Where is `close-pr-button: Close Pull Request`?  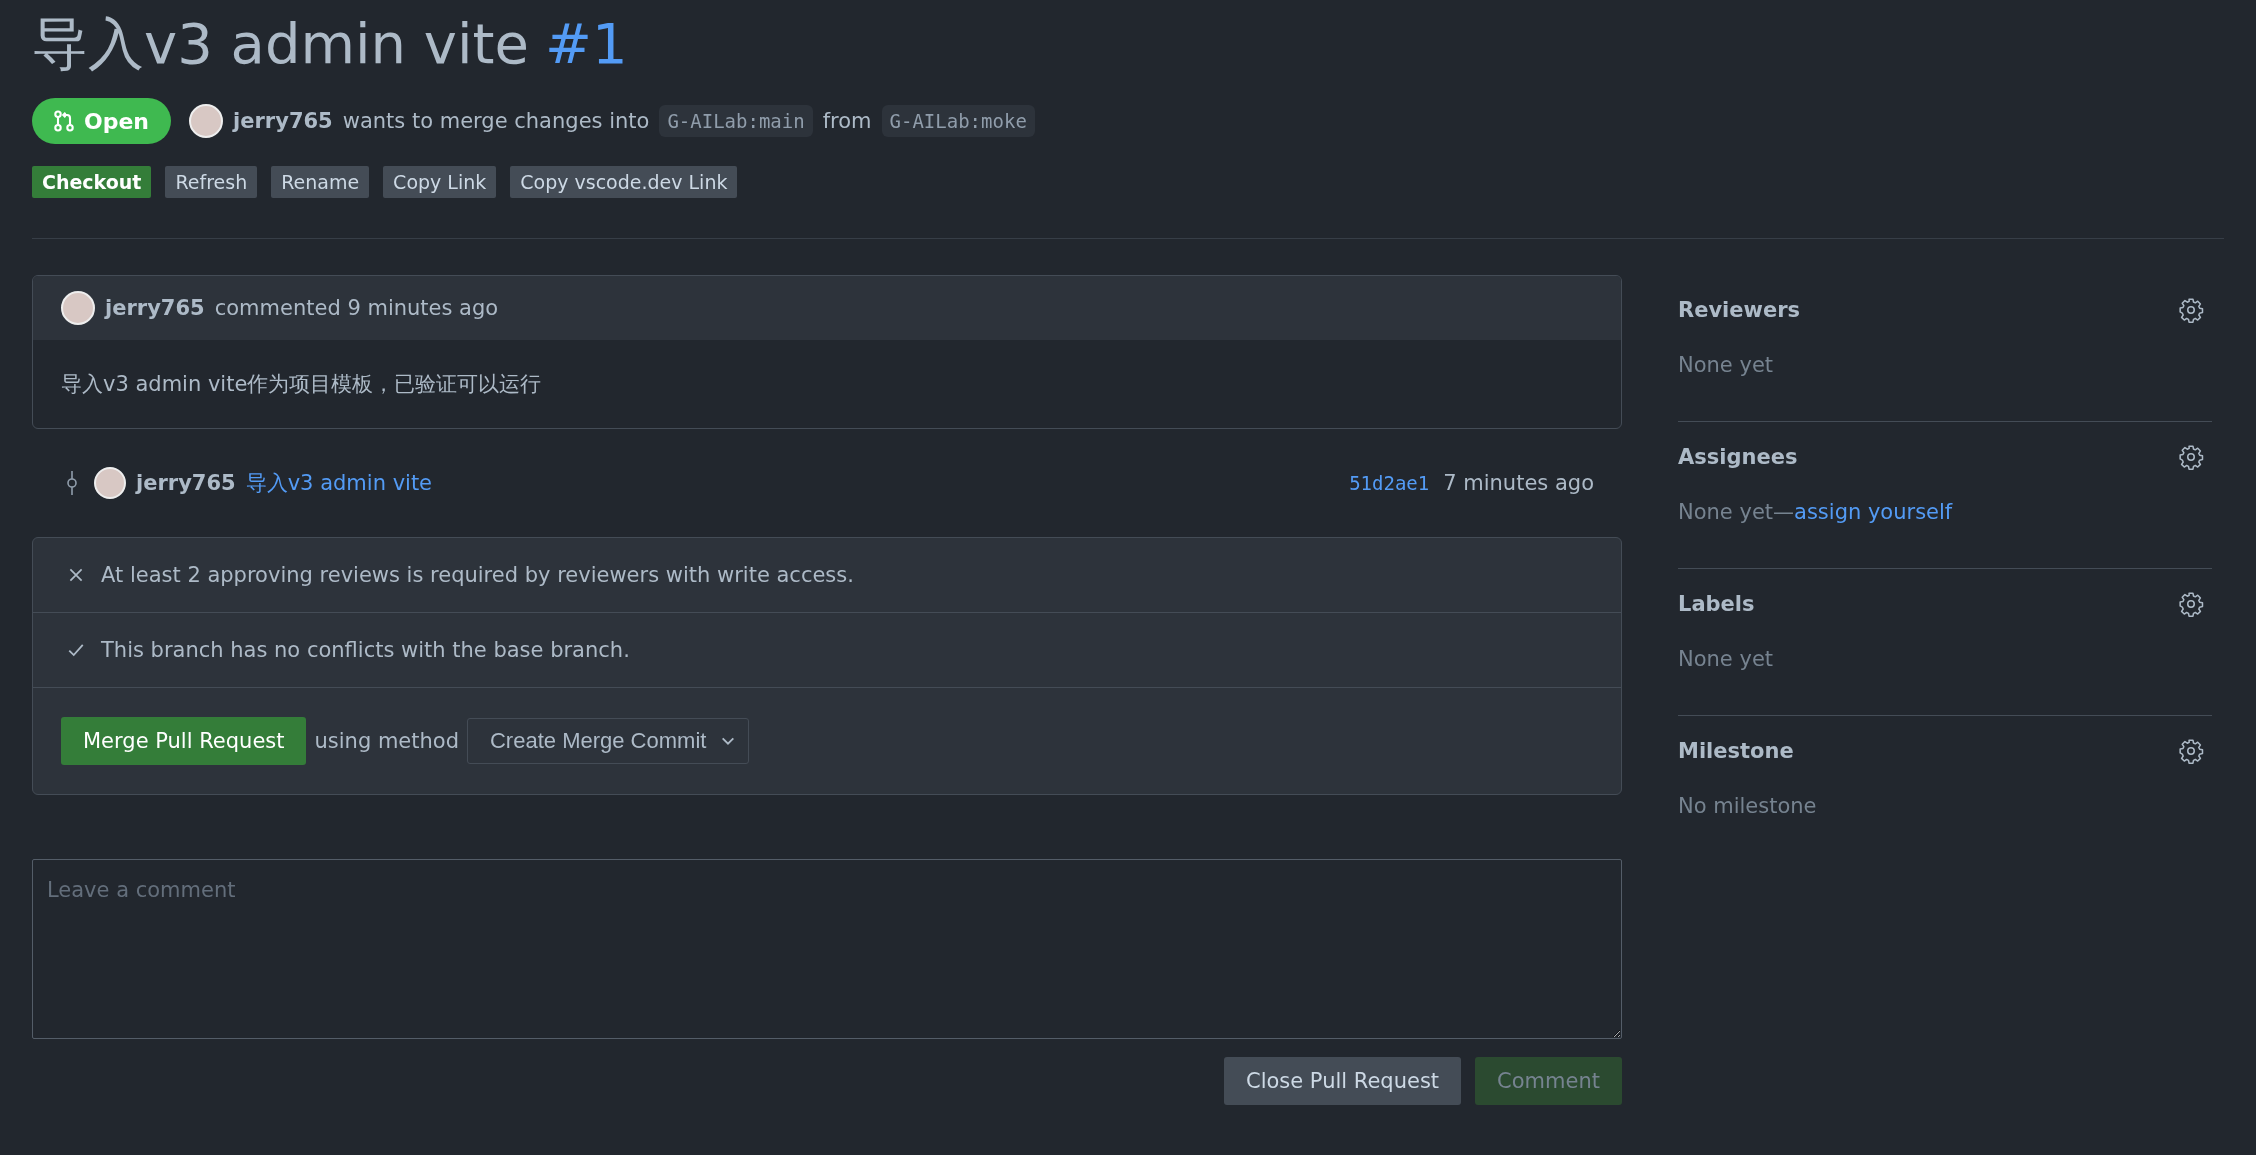
close-pr-button: Close Pull Request is located at coordinates (1342, 1081).